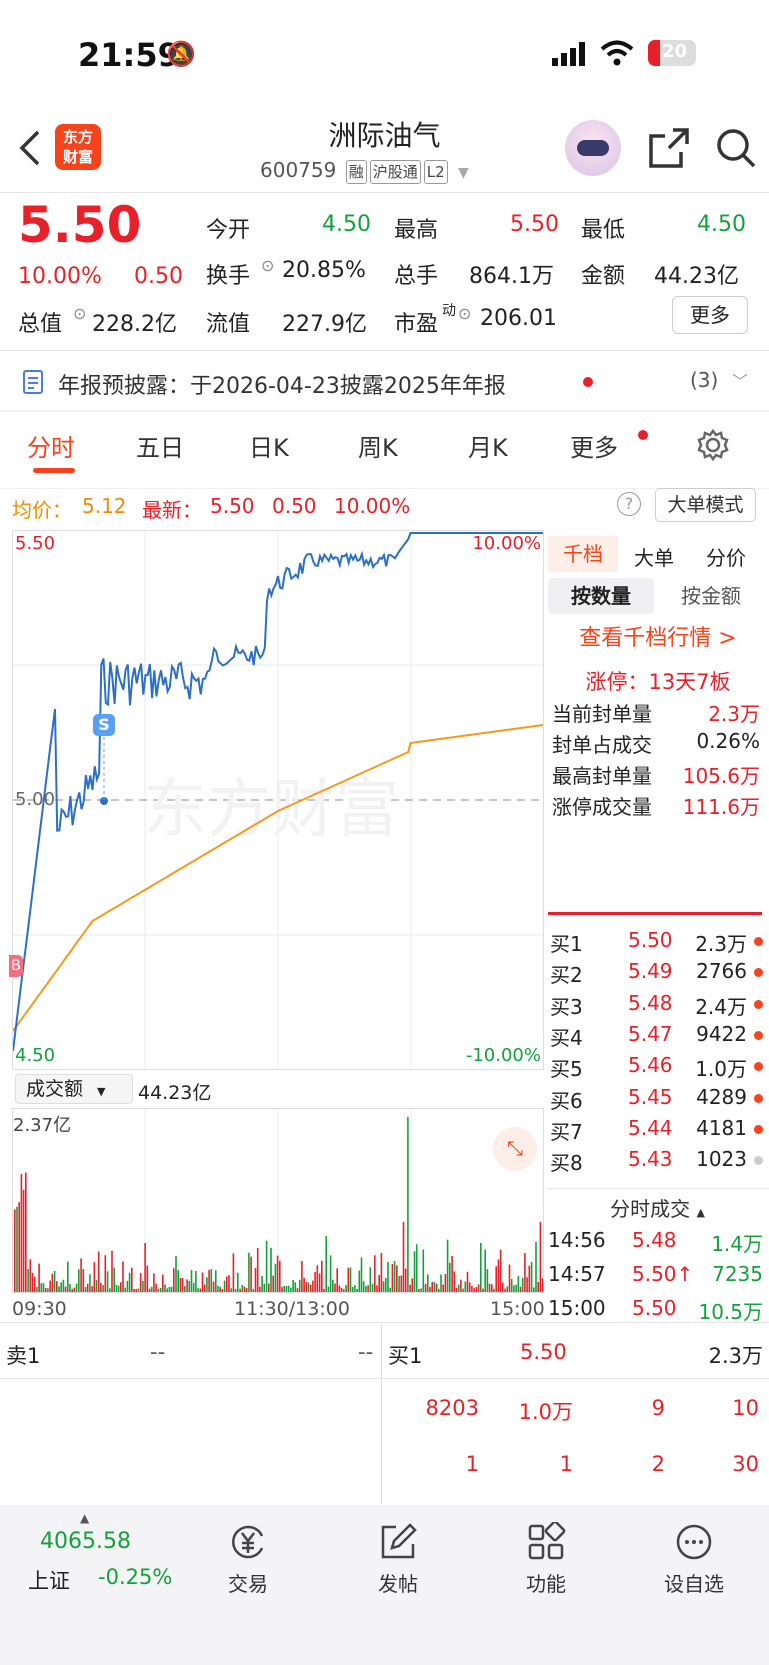  Describe the element at coordinates (658, 636) in the screenshot. I see `view-levels-link: 查看千档行情 >` at that location.